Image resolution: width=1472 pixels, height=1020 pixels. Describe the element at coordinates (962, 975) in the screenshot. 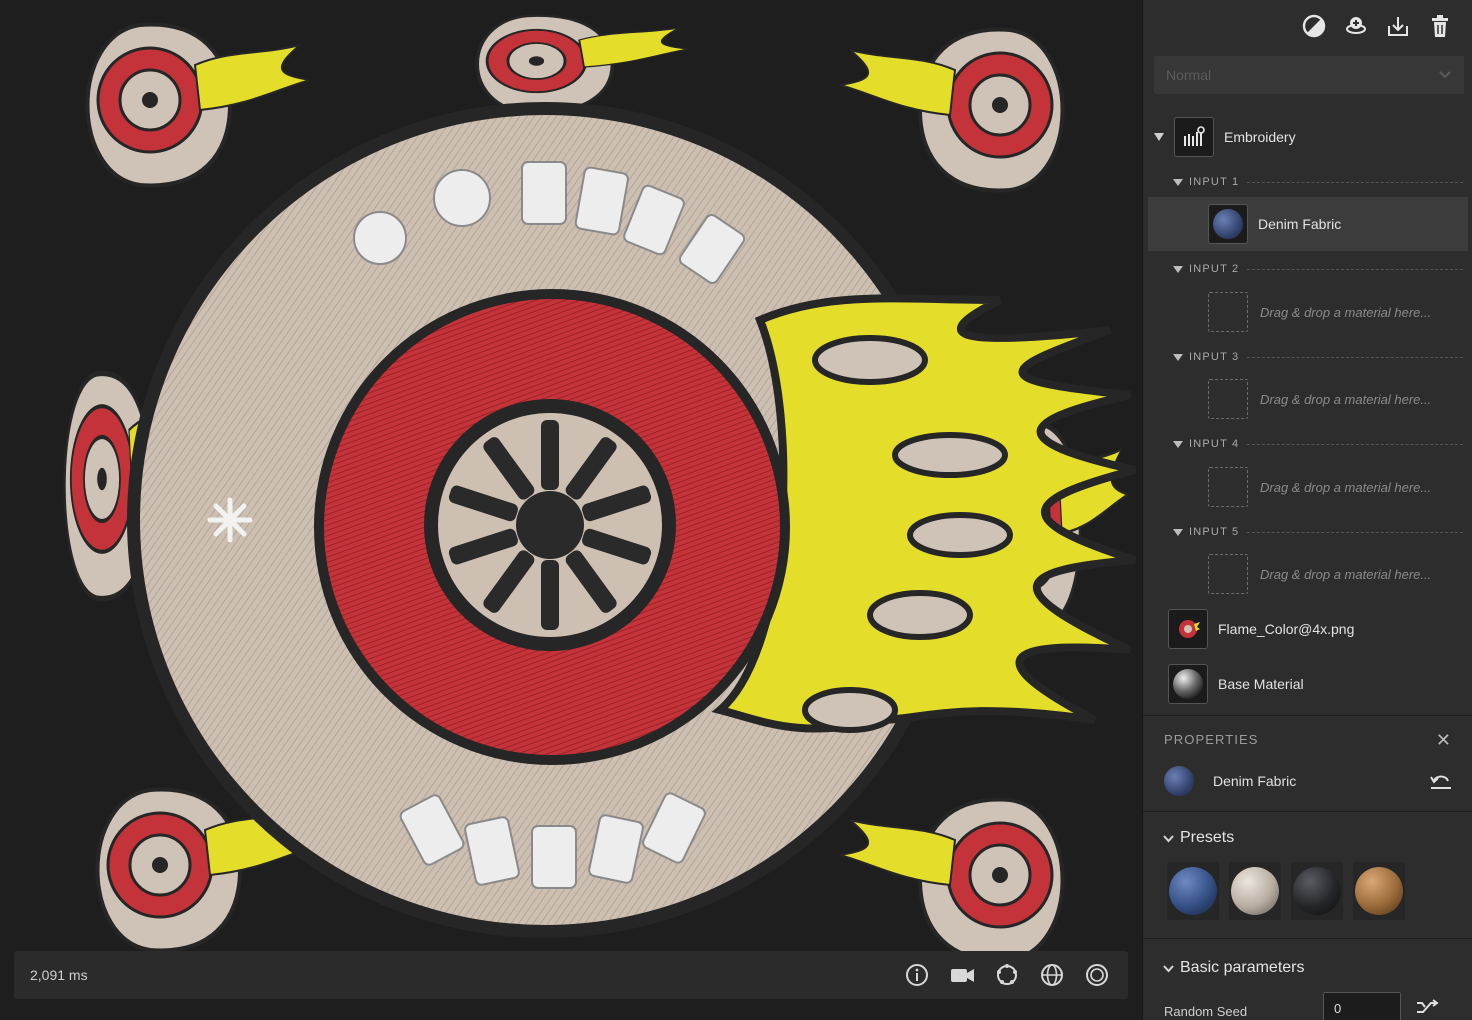

I see `camera-icon` at that location.